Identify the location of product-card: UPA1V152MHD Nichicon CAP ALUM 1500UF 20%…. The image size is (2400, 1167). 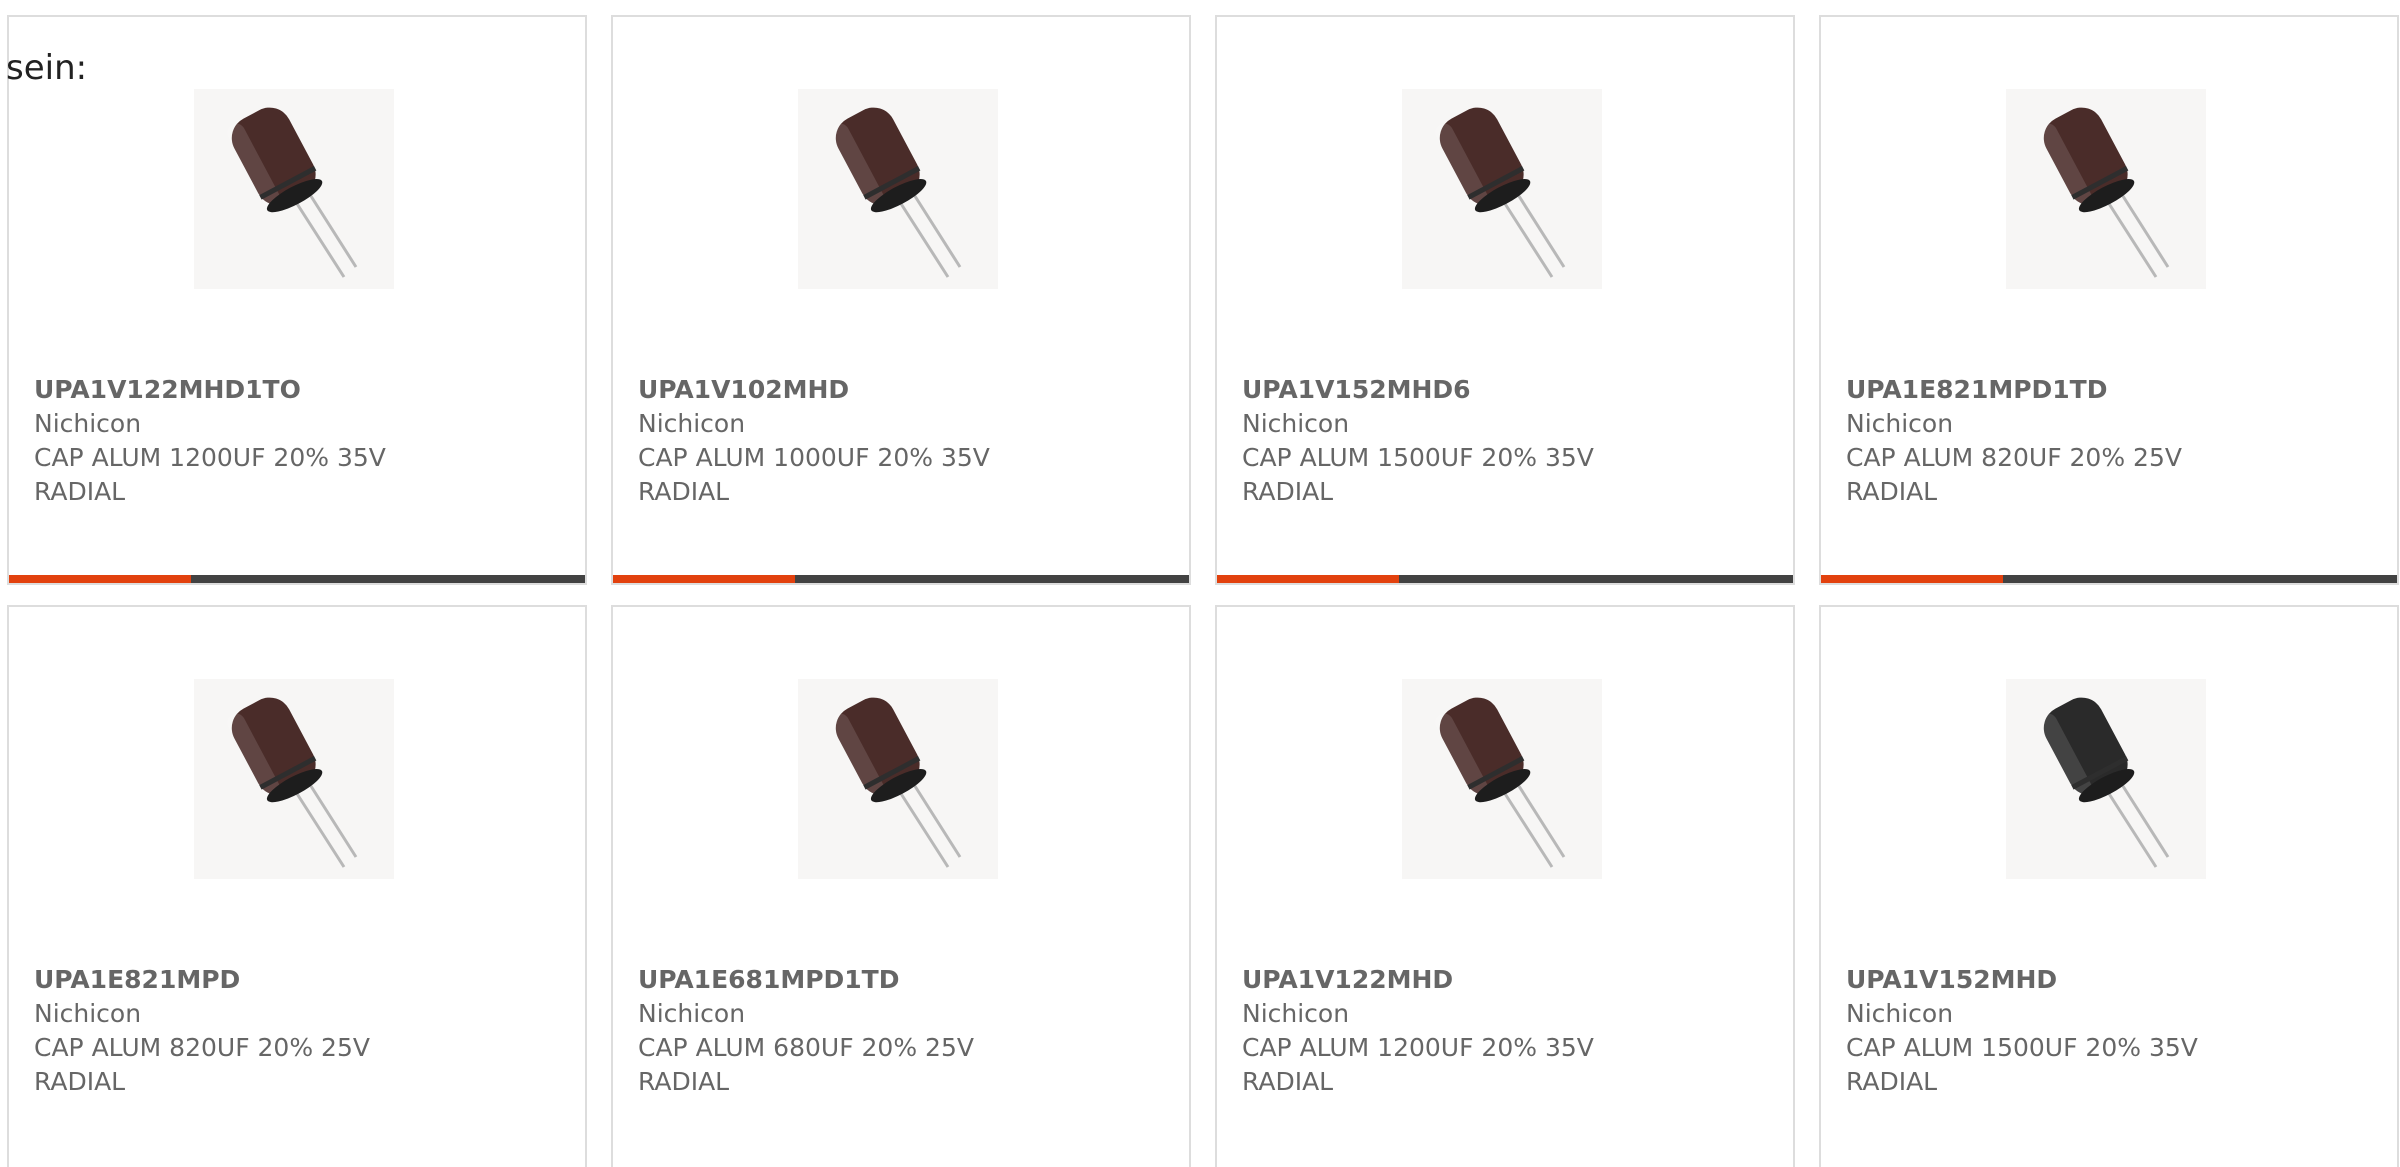
(2109, 886).